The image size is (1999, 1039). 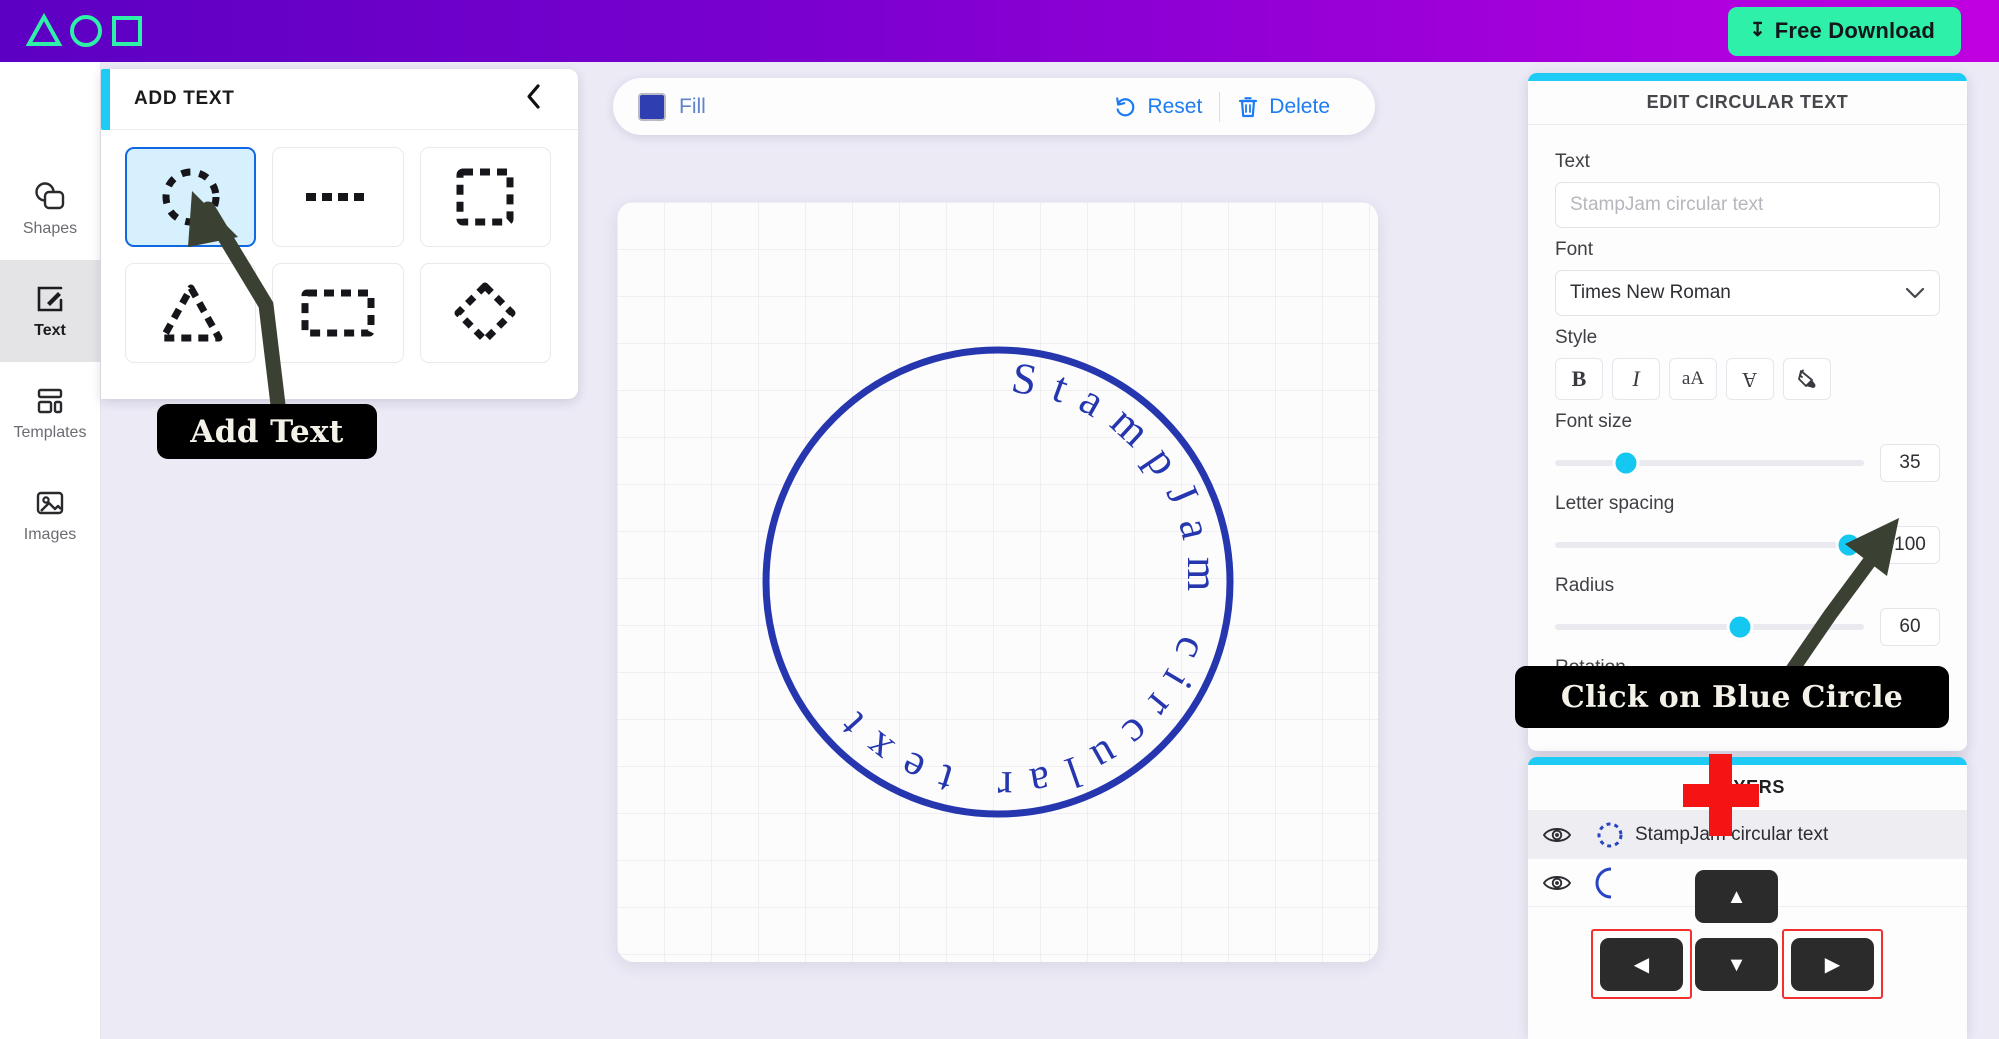 What do you see at coordinates (50, 228) in the screenshot?
I see `sidebar-item-label: Shapes` at bounding box center [50, 228].